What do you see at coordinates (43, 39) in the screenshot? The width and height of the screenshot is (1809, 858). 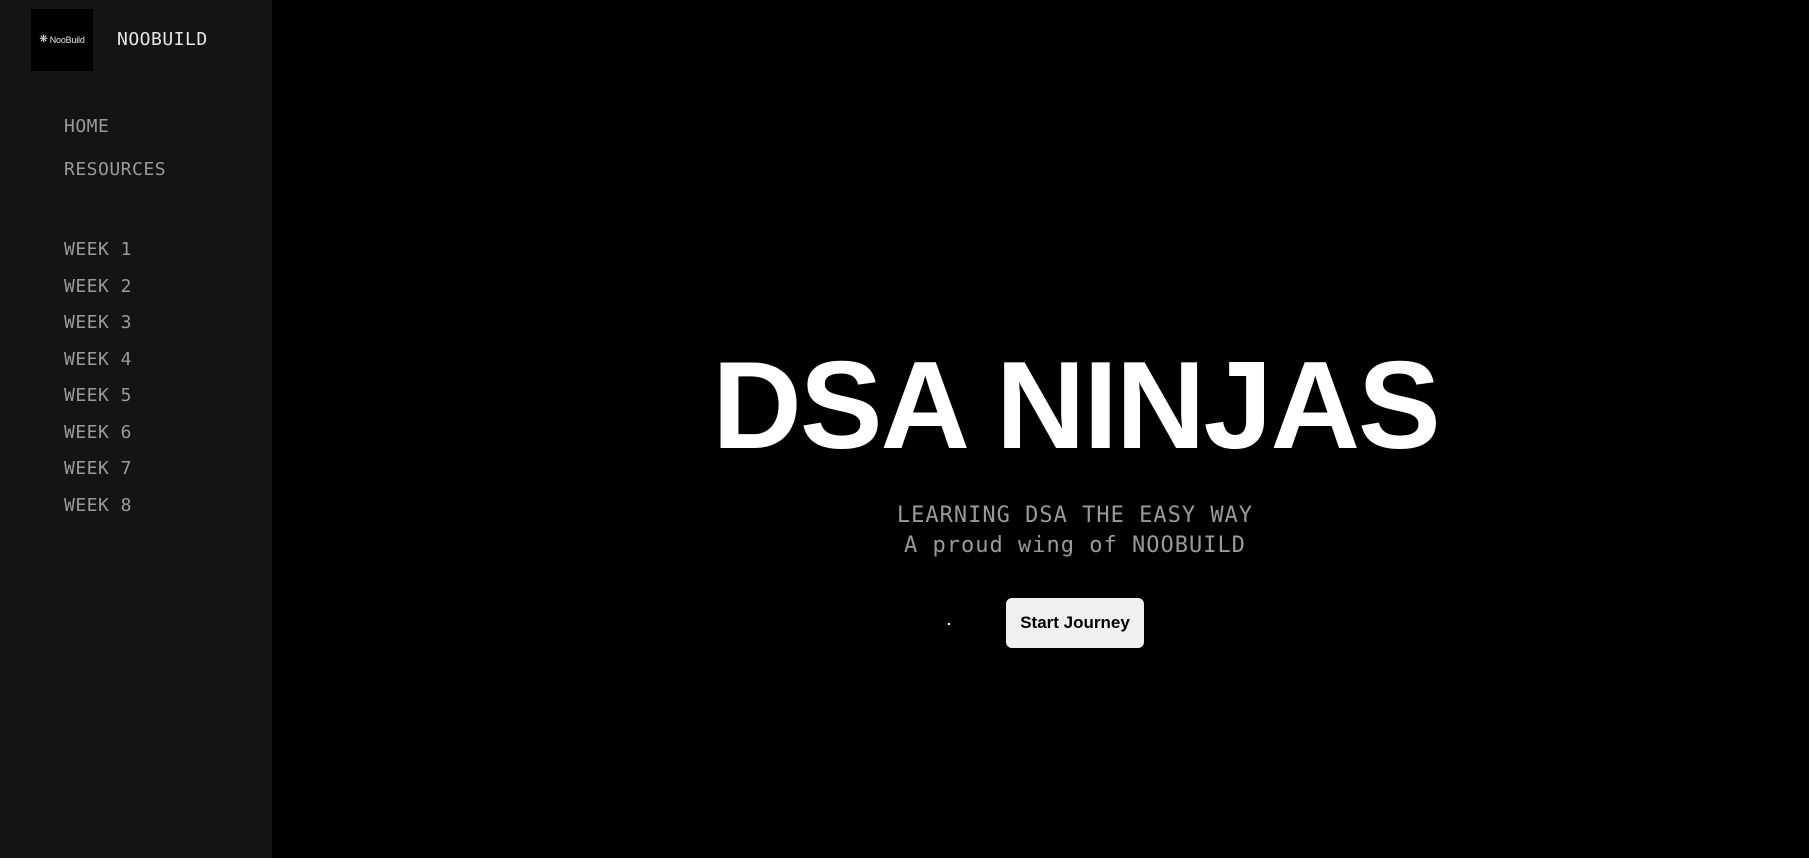 I see `flower-asterisk-icon: ❋` at bounding box center [43, 39].